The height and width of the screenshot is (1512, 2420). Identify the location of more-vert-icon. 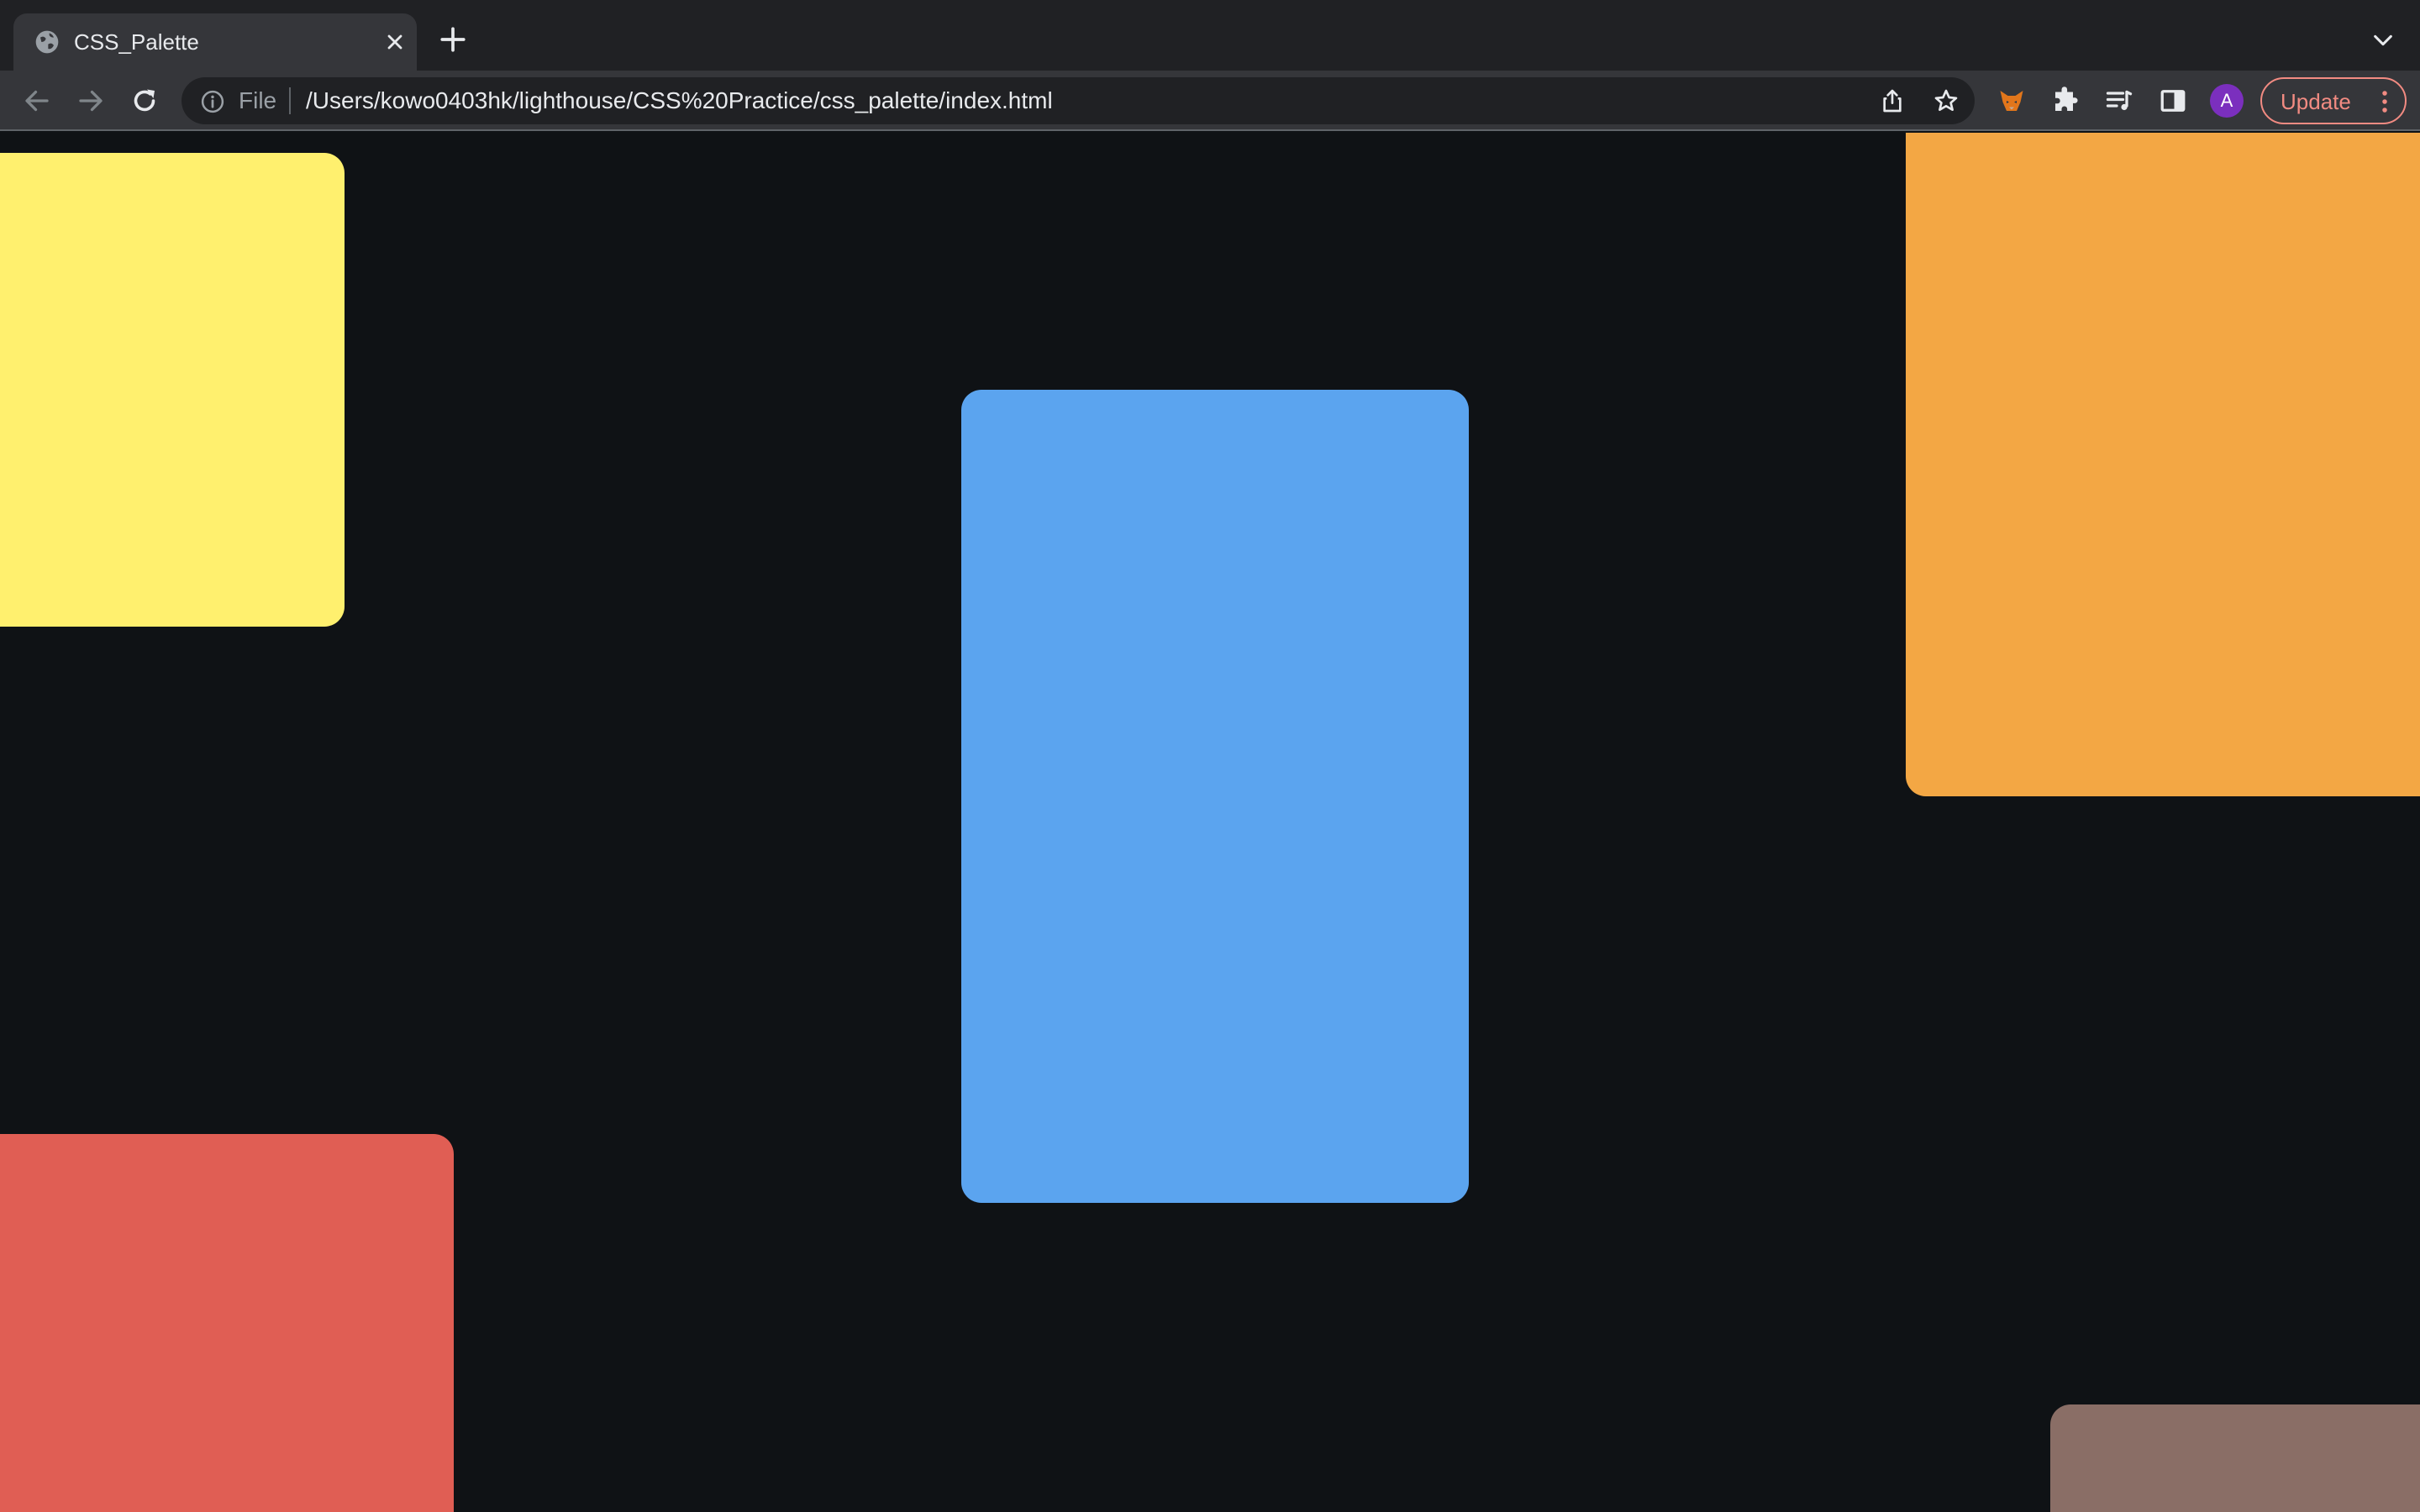
(2385, 101).